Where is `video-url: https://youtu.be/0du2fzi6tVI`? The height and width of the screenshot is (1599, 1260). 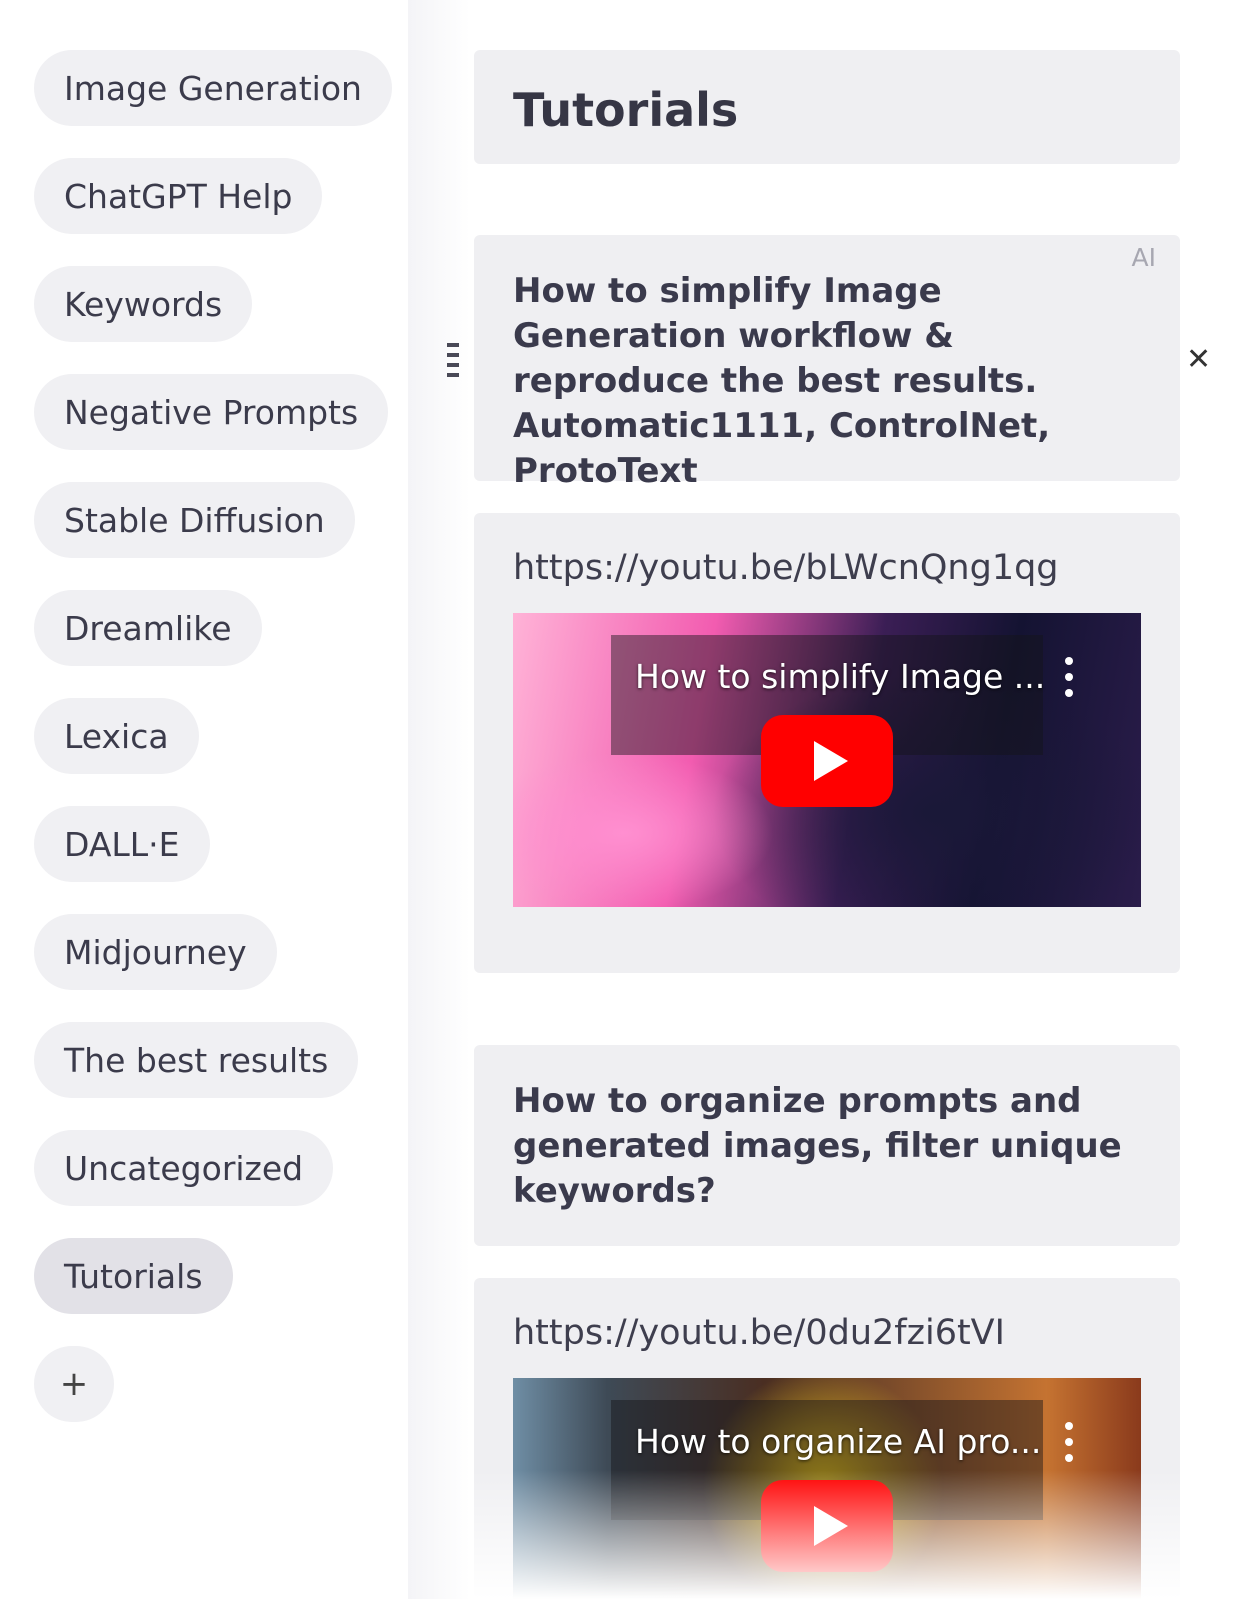
video-url: https://youtu.be/0du2fzi6tVI is located at coordinates (759, 1333).